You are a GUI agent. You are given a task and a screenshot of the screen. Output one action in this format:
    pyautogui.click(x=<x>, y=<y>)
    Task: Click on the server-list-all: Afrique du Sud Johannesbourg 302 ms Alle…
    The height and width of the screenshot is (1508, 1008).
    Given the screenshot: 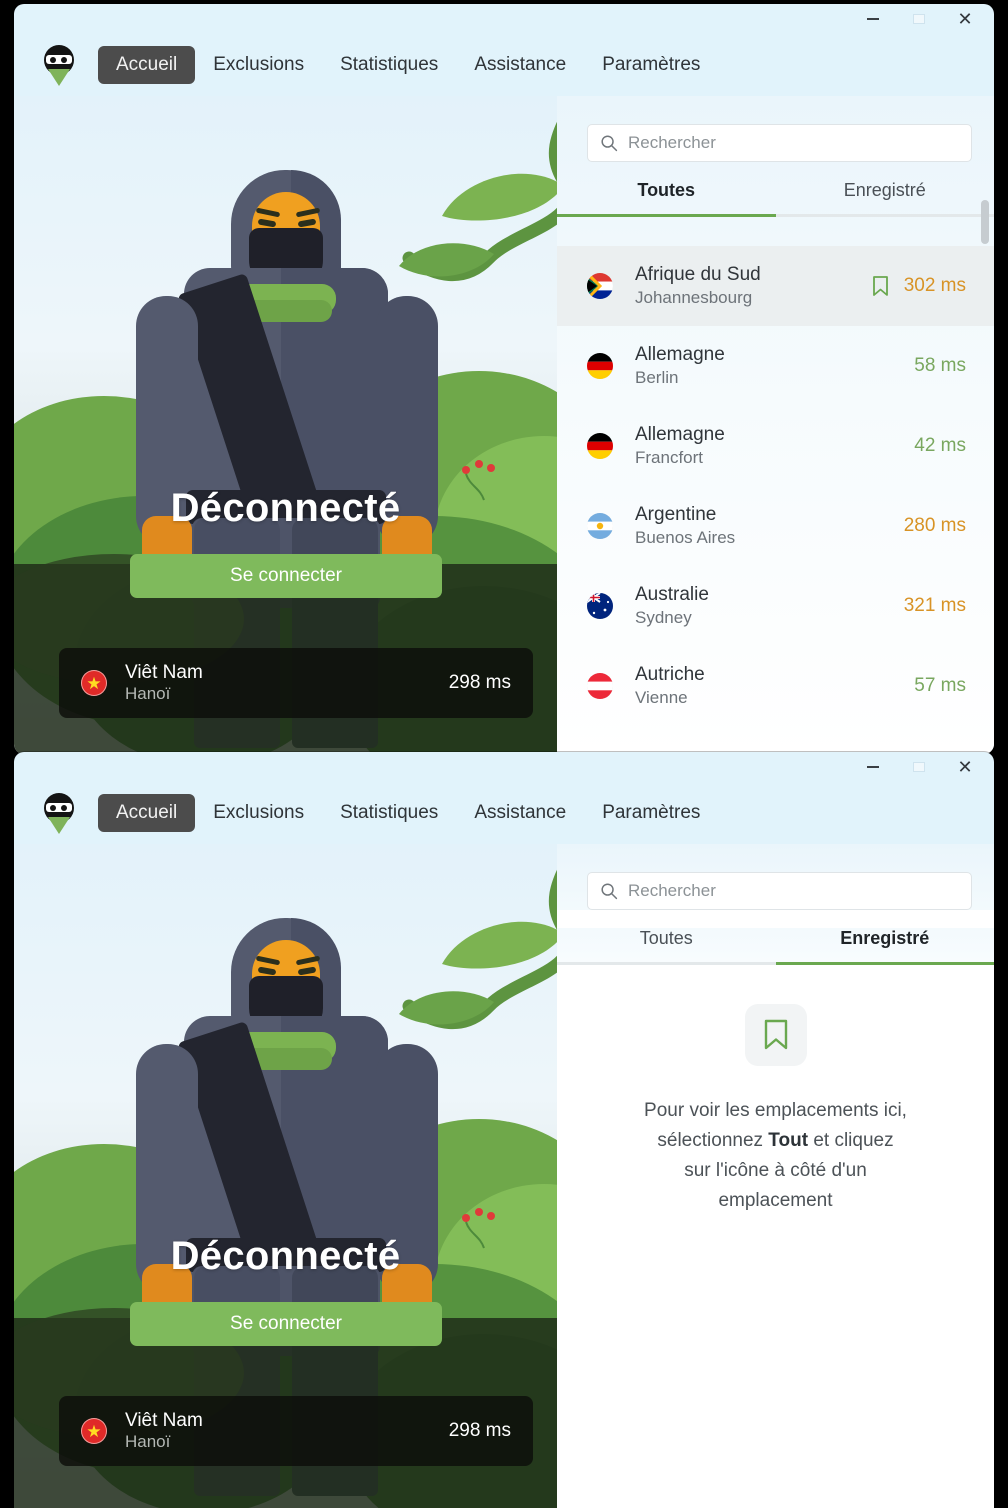 What is the action you would take?
    pyautogui.click(x=775, y=500)
    